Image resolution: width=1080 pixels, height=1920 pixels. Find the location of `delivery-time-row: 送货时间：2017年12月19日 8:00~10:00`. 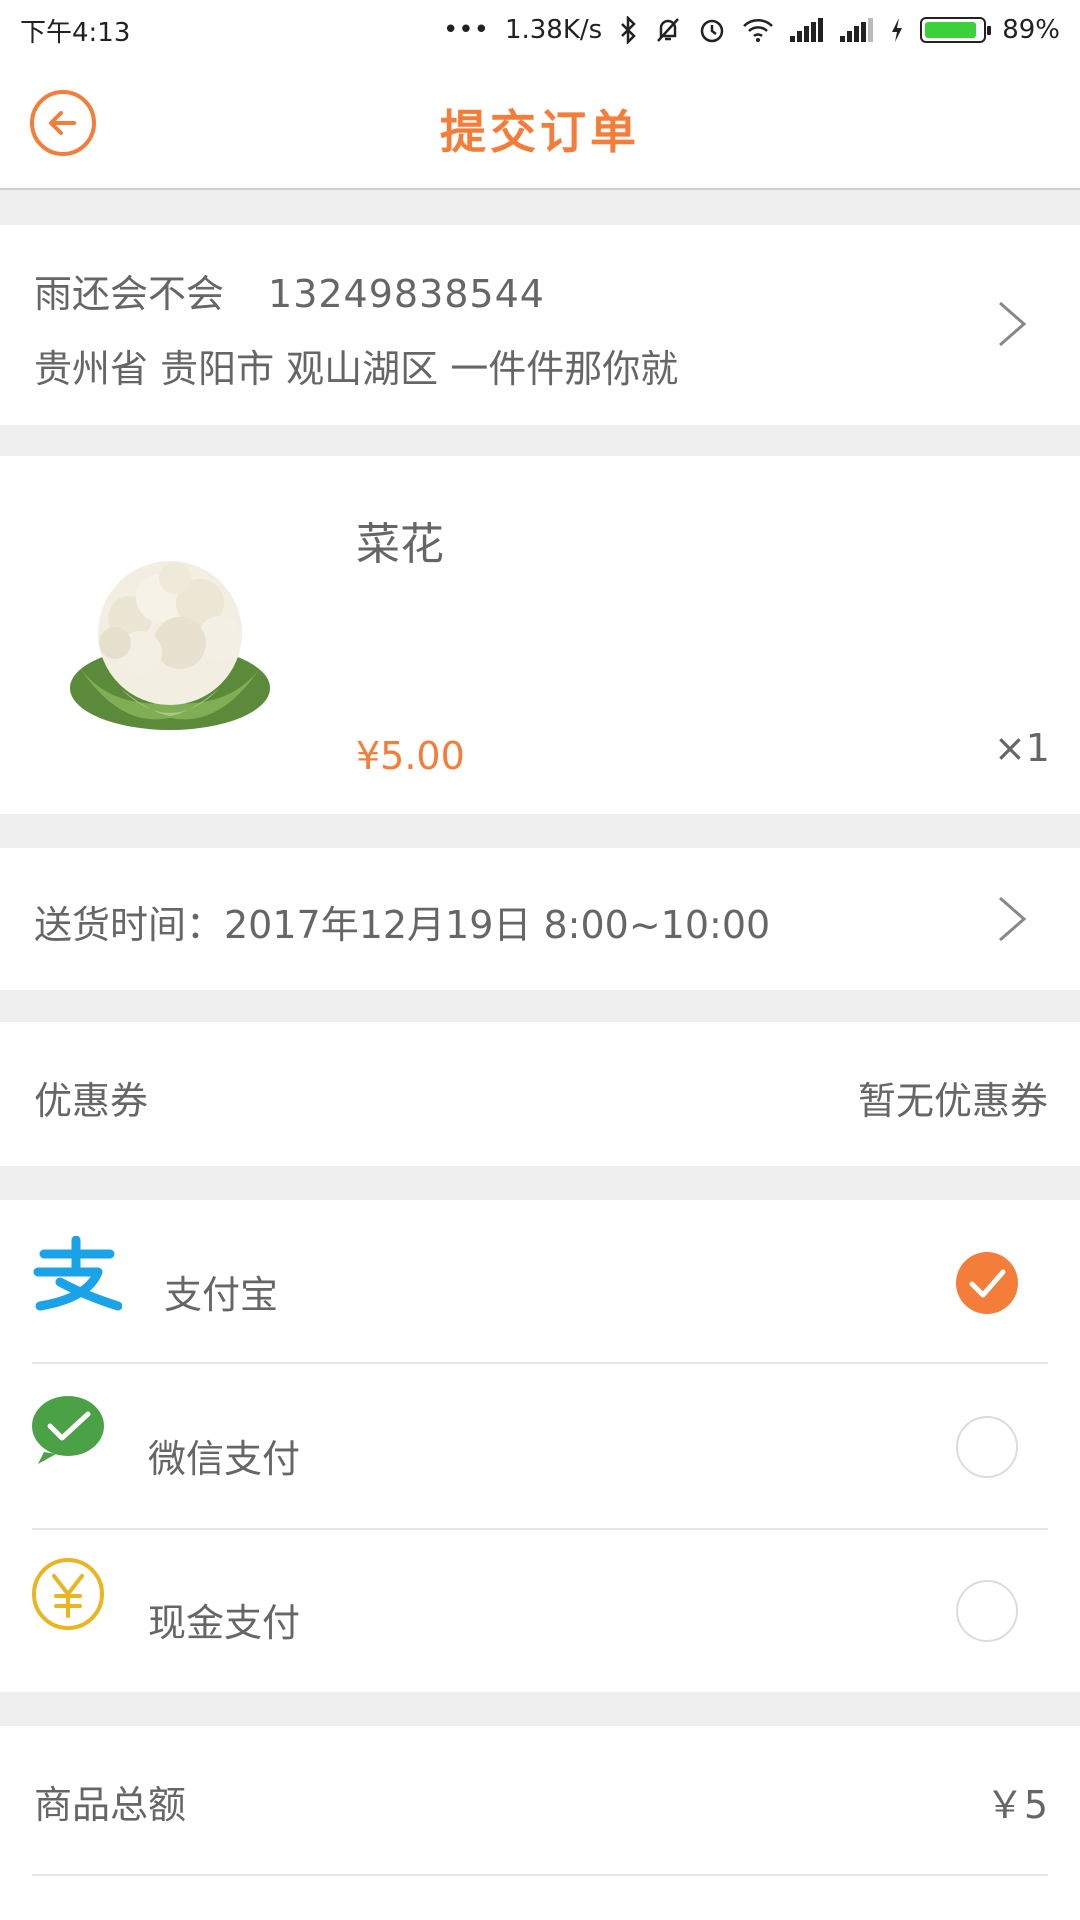

delivery-time-row: 送货时间：2017年12月19日 8:00~10:00 is located at coordinates (540, 919).